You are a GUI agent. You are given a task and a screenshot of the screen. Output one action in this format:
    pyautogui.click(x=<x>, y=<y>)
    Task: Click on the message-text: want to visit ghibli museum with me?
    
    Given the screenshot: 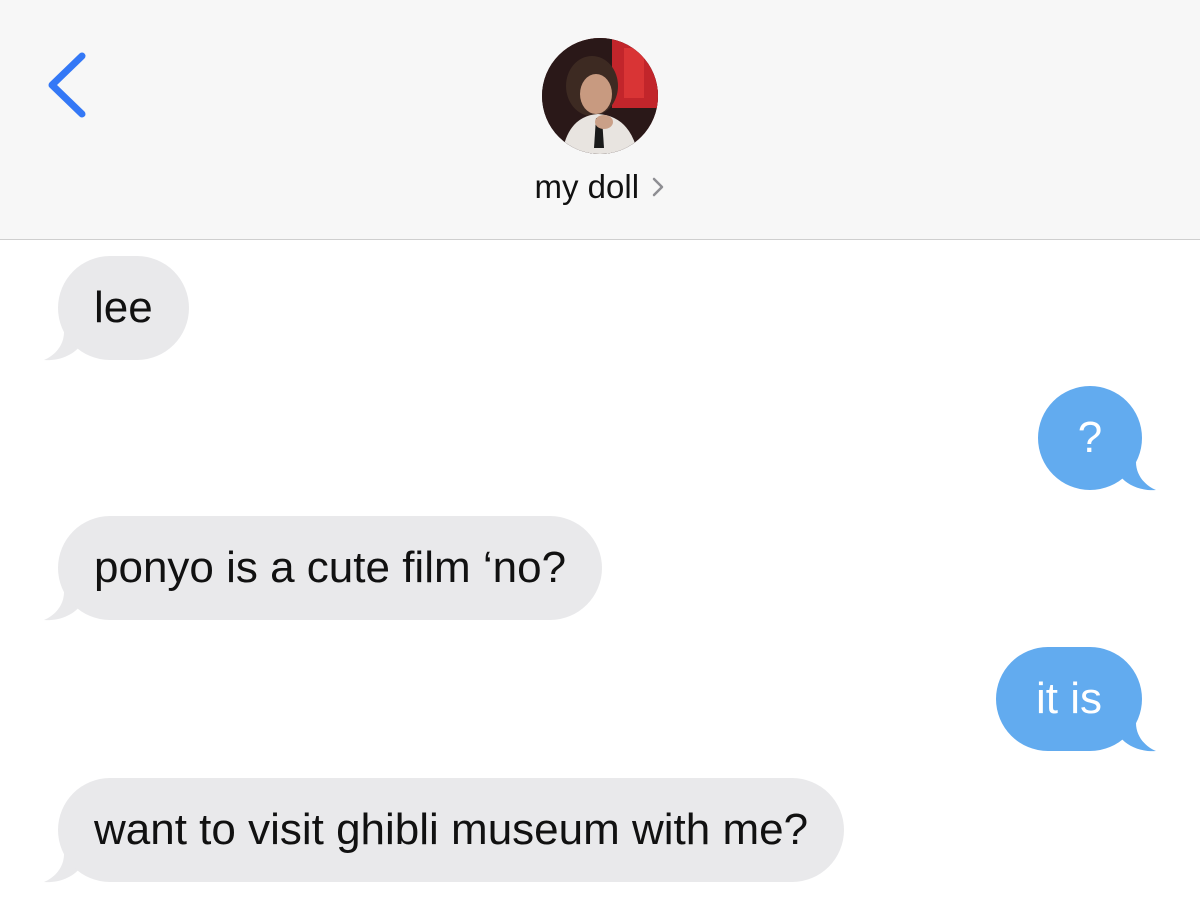 What is the action you would take?
    pyautogui.click(x=451, y=829)
    